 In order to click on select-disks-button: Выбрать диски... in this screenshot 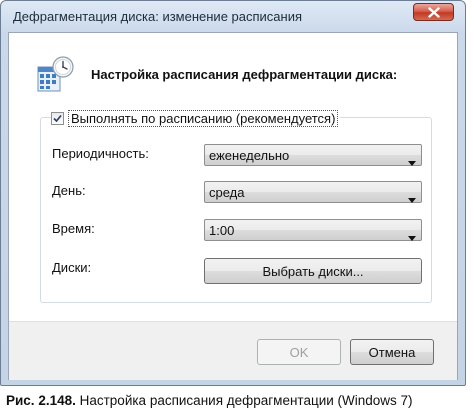, I will do `click(313, 271)`.